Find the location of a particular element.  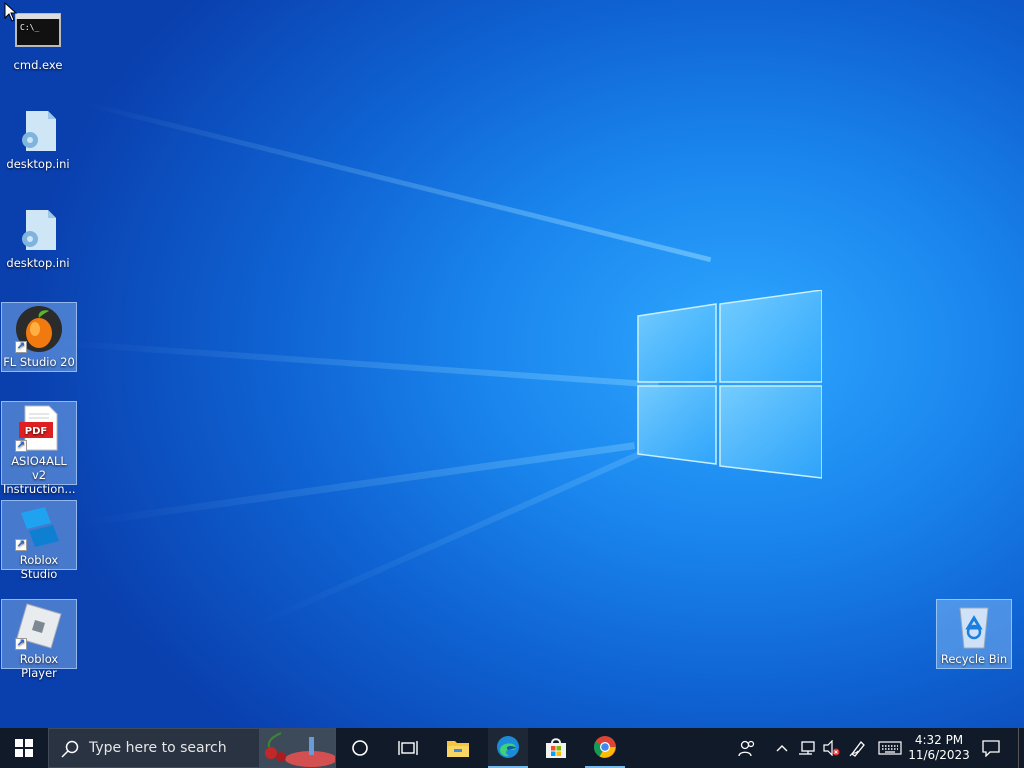

chrome-icon is located at coordinates (605, 747).